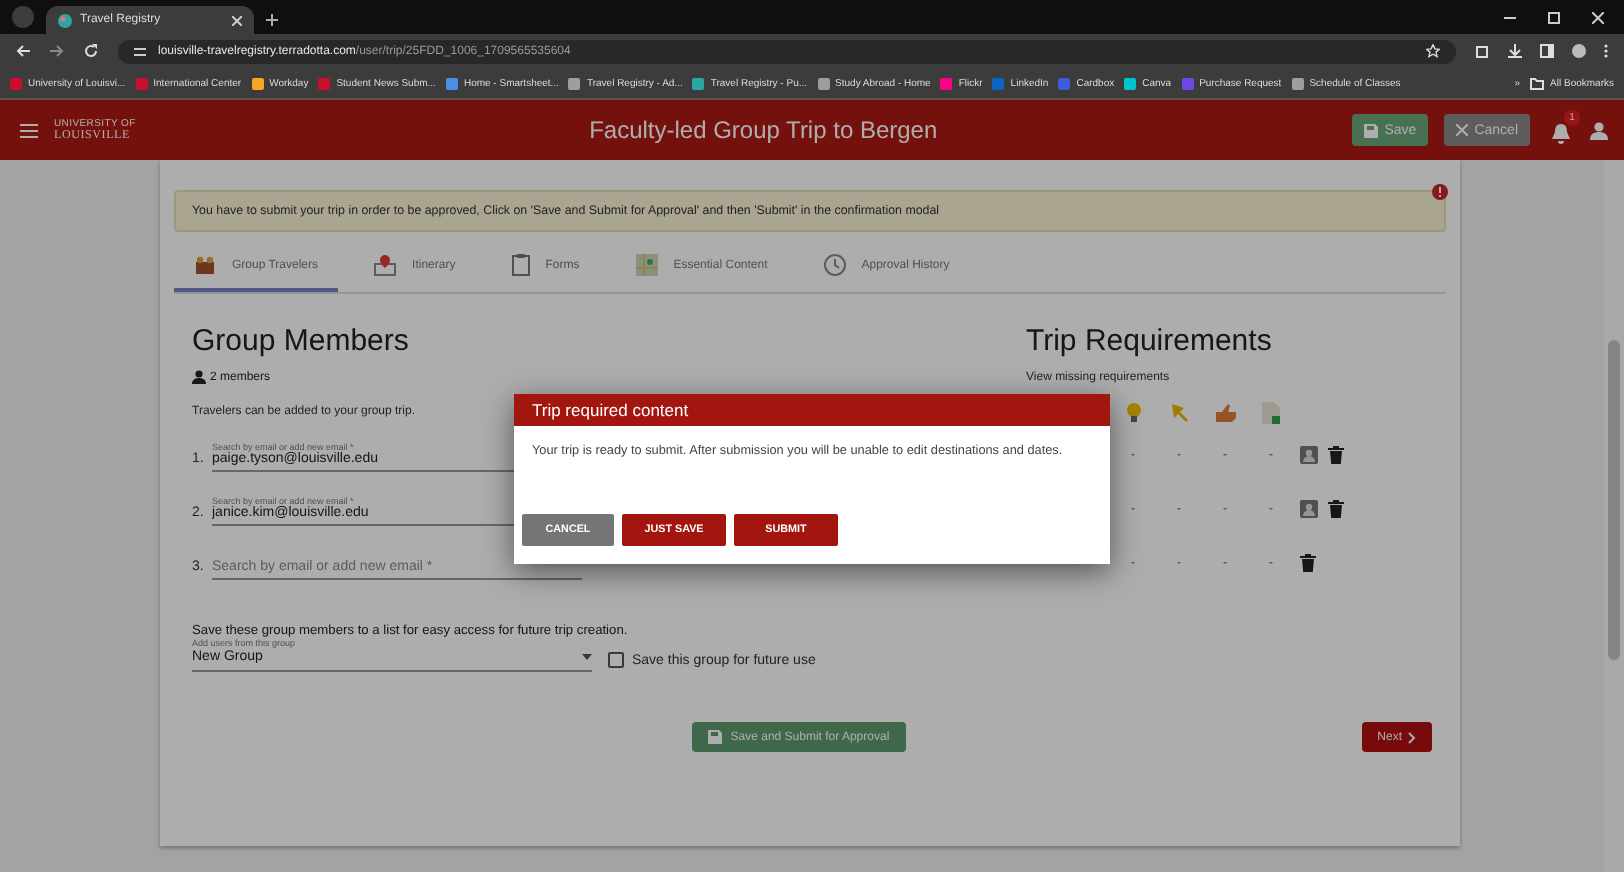  What do you see at coordinates (1510, 18) in the screenshot?
I see `minimize-icon` at bounding box center [1510, 18].